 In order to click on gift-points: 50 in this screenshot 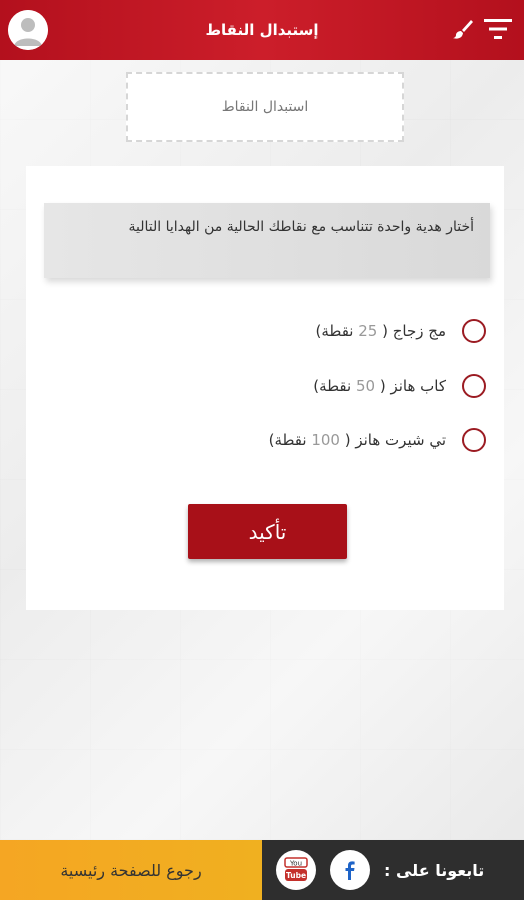, I will do `click(365, 386)`.